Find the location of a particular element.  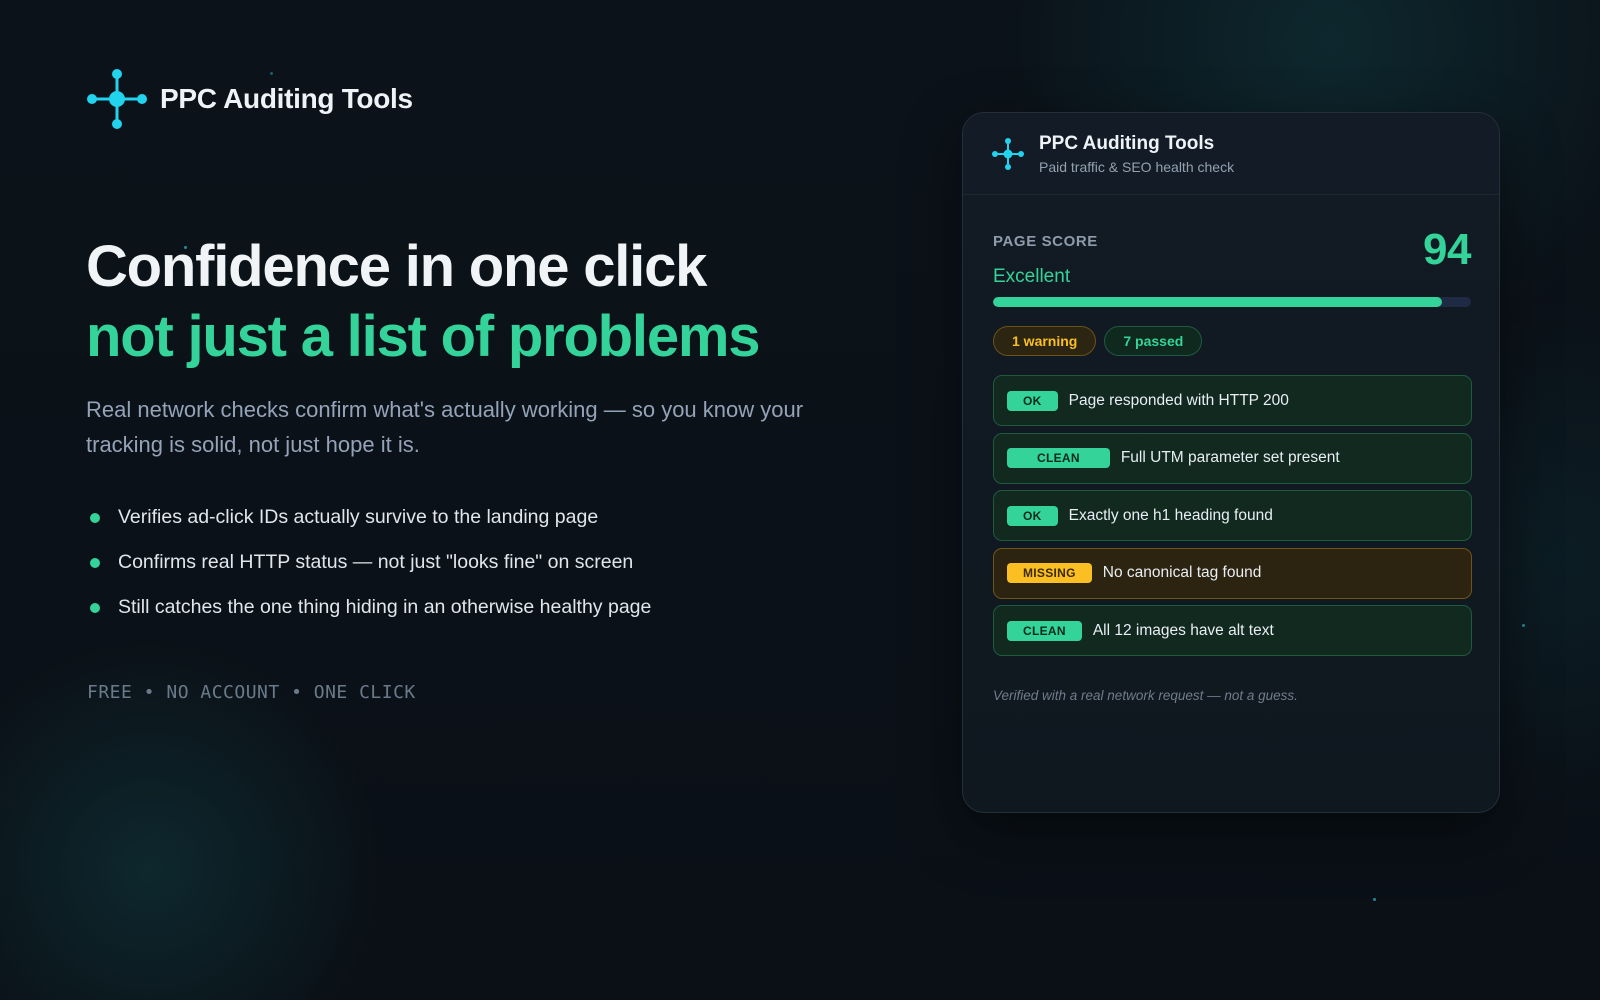

score-progress-fill is located at coordinates (1218, 302).